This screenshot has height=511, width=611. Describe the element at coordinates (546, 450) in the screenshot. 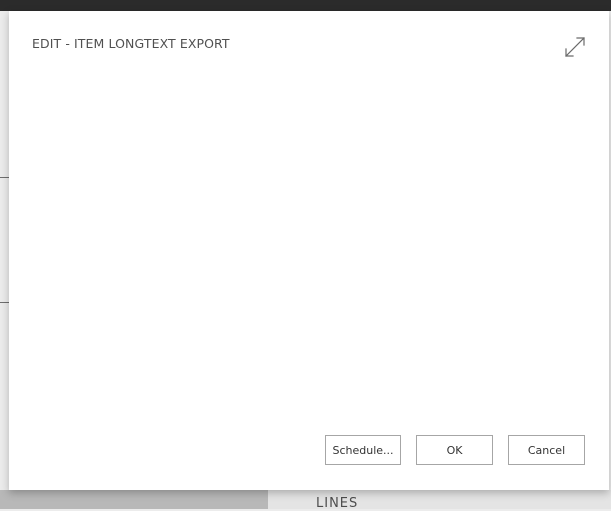

I see `cancel-button: Cancel` at that location.